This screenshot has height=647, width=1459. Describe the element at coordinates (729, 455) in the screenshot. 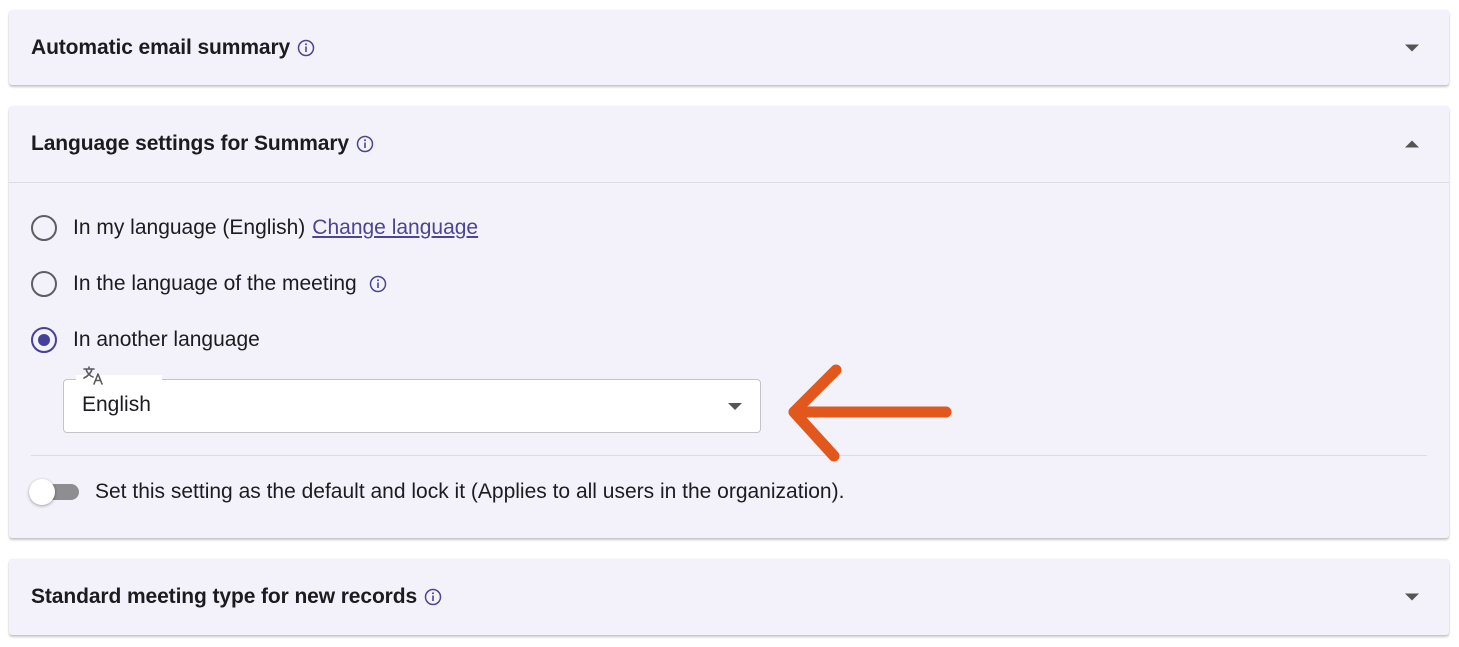

I see `section-divider` at that location.